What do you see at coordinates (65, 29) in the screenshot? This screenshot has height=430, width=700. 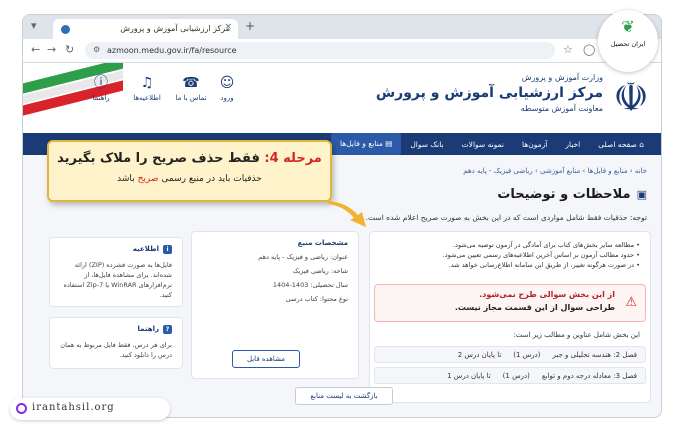 I see `favicon-icon` at bounding box center [65, 29].